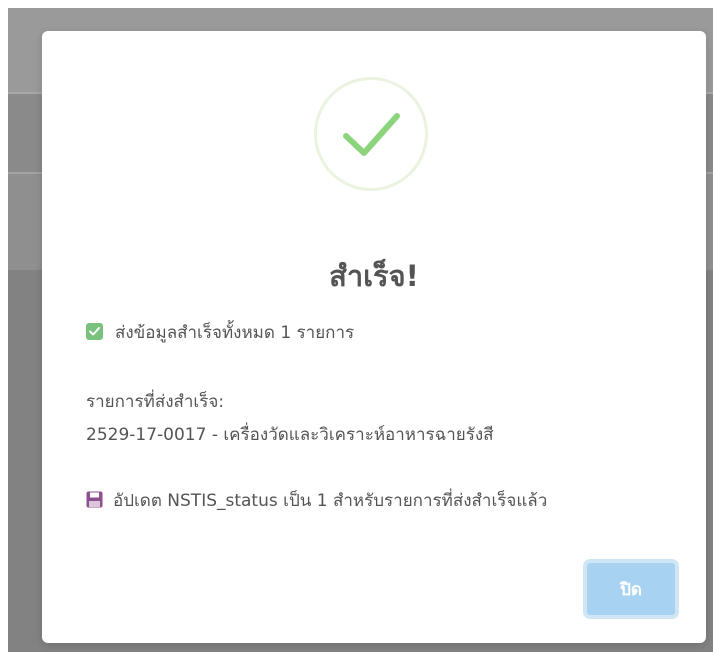 Image resolution: width=713 pixels, height=652 pixels. Describe the element at coordinates (235, 333) in the screenshot. I see `summary-text: ส่งข้อมูลสำเร็จทั้งหมด 1 รายการ` at that location.